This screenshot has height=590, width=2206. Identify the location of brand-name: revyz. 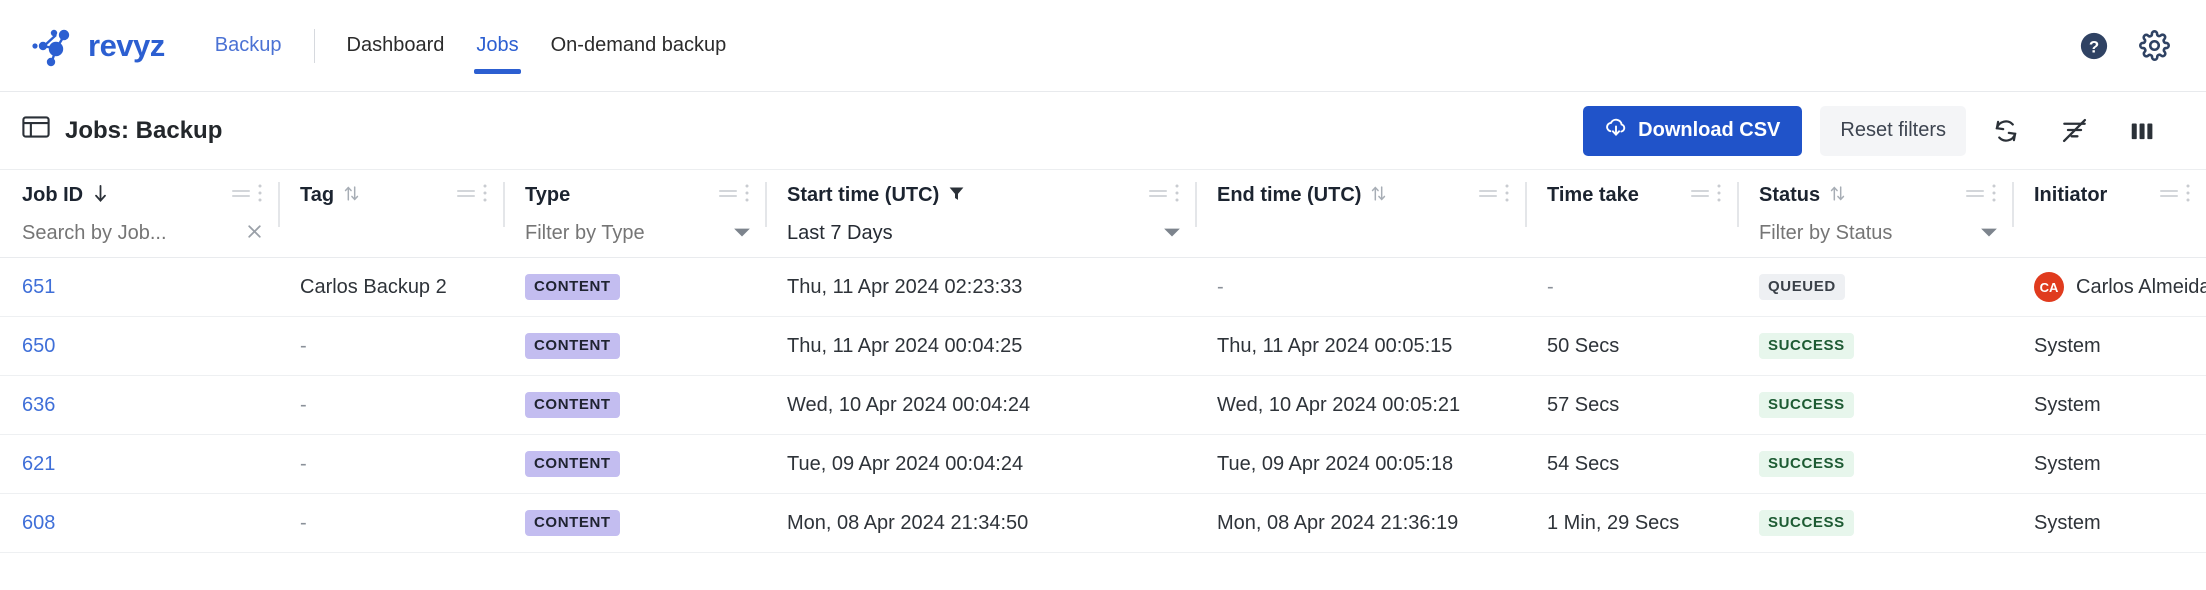
(126, 45).